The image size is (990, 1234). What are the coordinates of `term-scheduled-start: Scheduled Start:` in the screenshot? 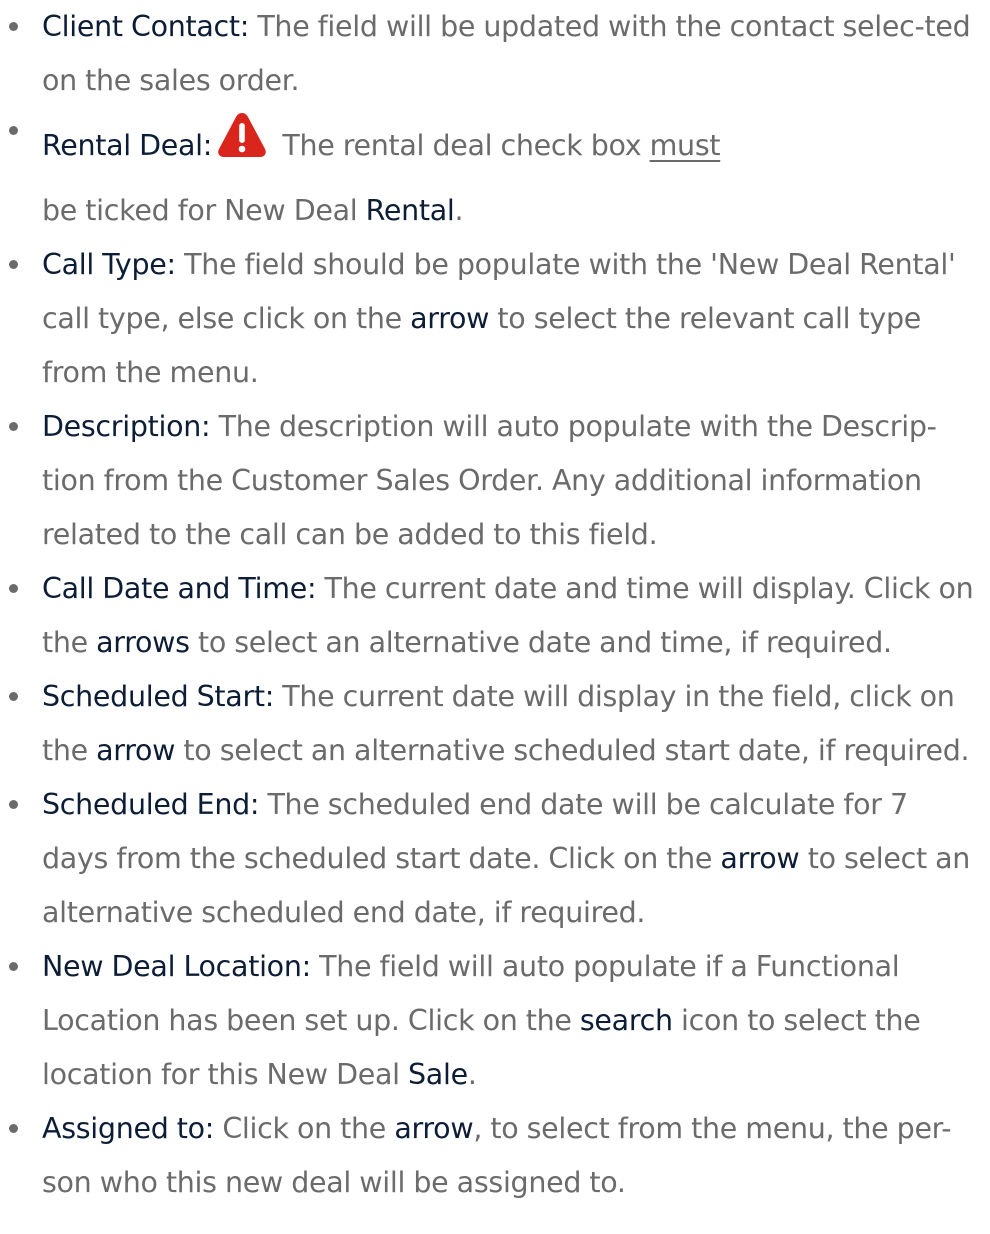 It's located at (158, 696).